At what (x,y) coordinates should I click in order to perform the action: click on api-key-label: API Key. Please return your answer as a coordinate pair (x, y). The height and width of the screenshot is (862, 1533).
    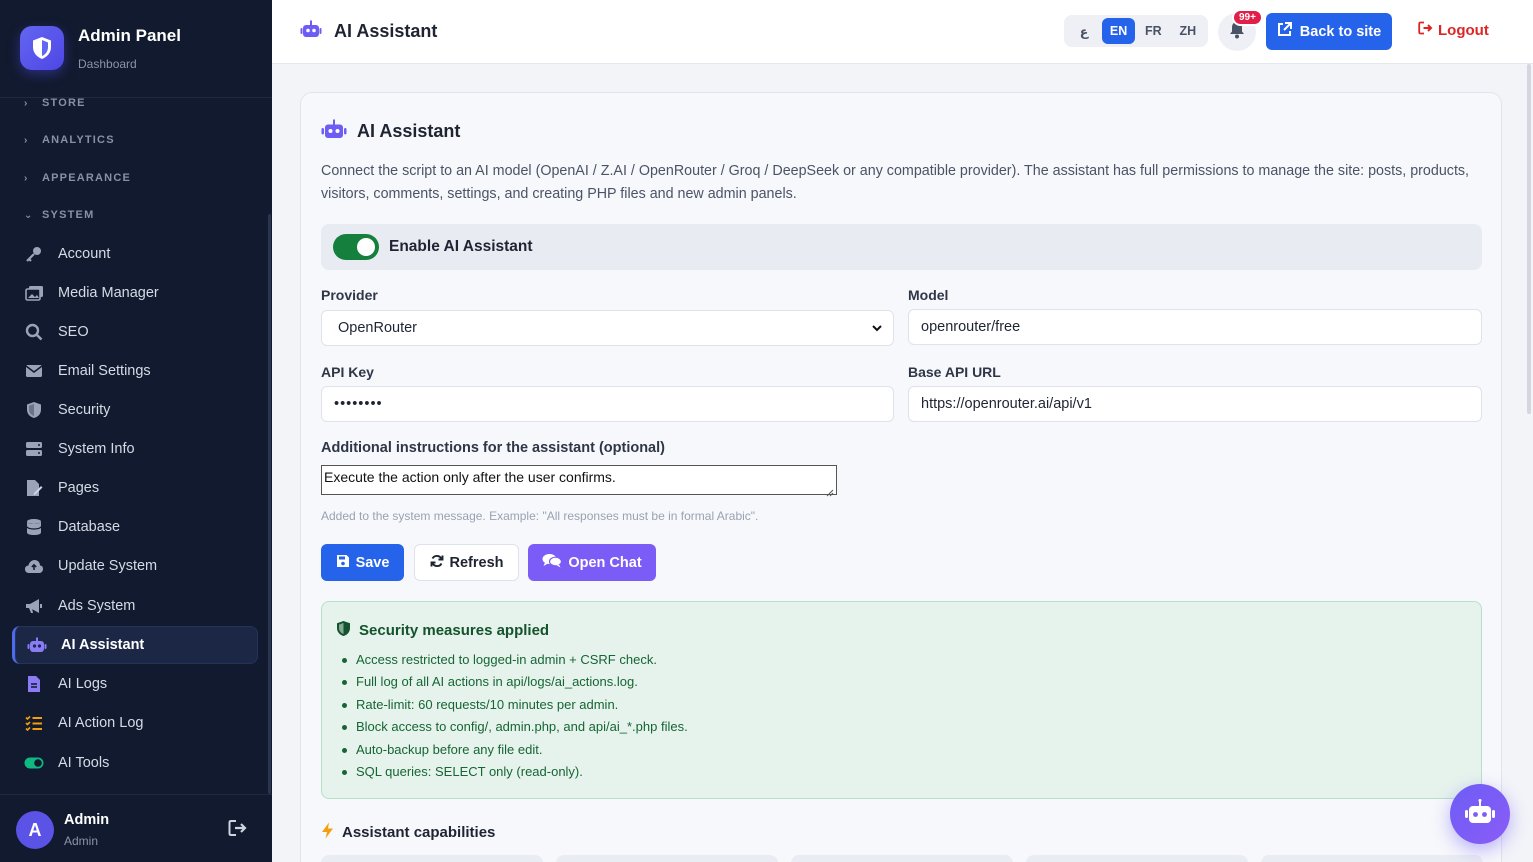
    Looking at the image, I should click on (347, 372).